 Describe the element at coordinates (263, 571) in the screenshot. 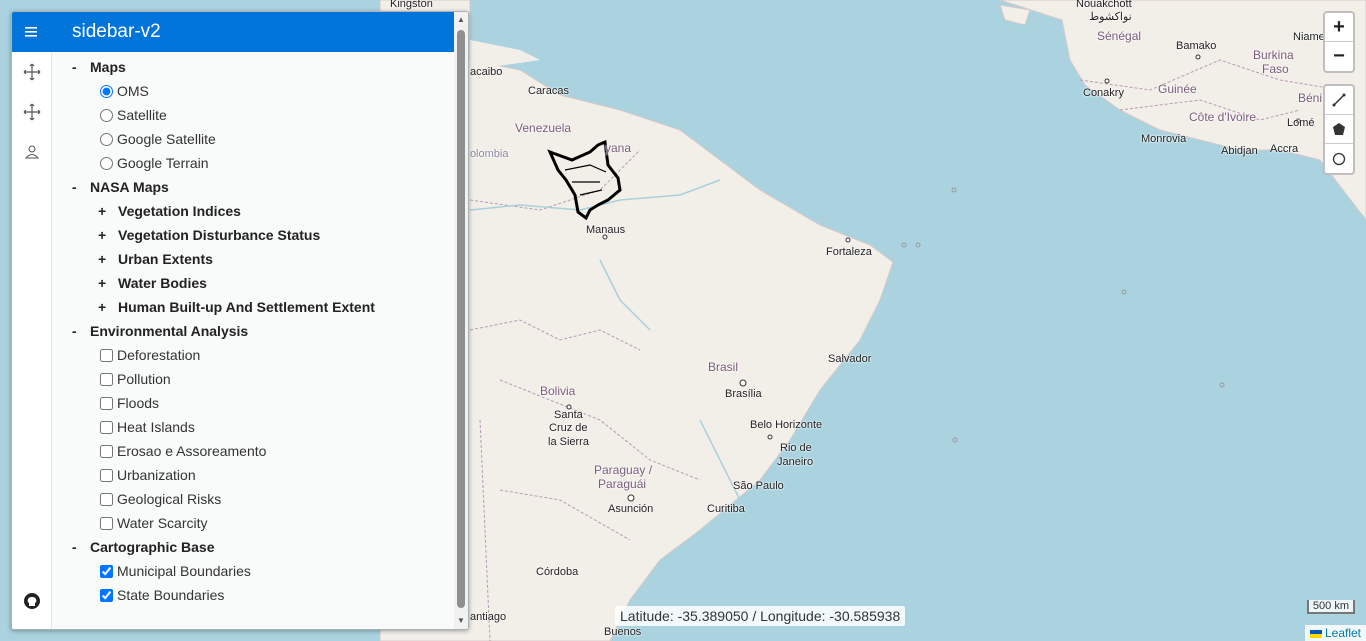

I see `layer-option: Municipal Boundaries` at that location.